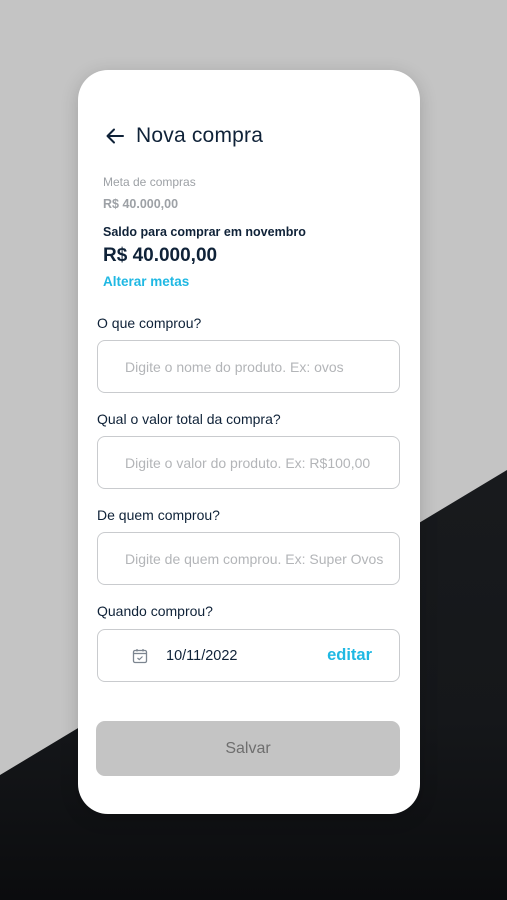  Describe the element at coordinates (202, 655) in the screenshot. I see `date-value: 10/11/2022` at that location.